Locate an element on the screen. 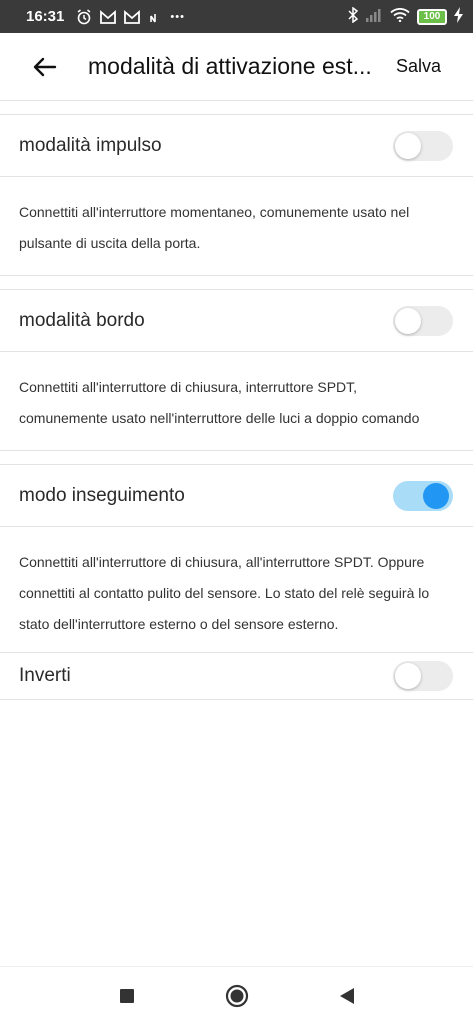  setting-row-edge: modalità bordo is located at coordinates (236, 321).